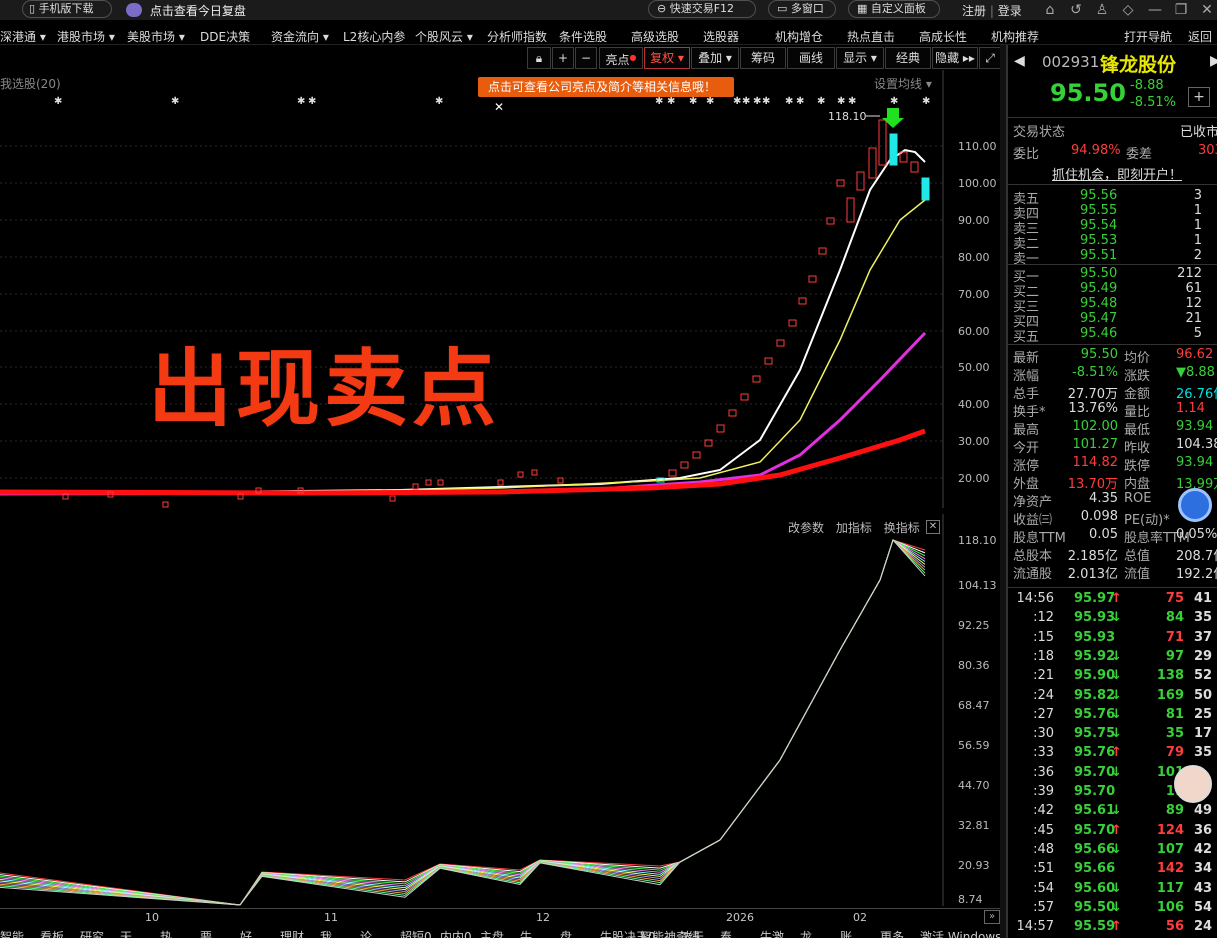 The height and width of the screenshot is (938, 1217). I want to click on zoom-in-button: +, so click(563, 58).